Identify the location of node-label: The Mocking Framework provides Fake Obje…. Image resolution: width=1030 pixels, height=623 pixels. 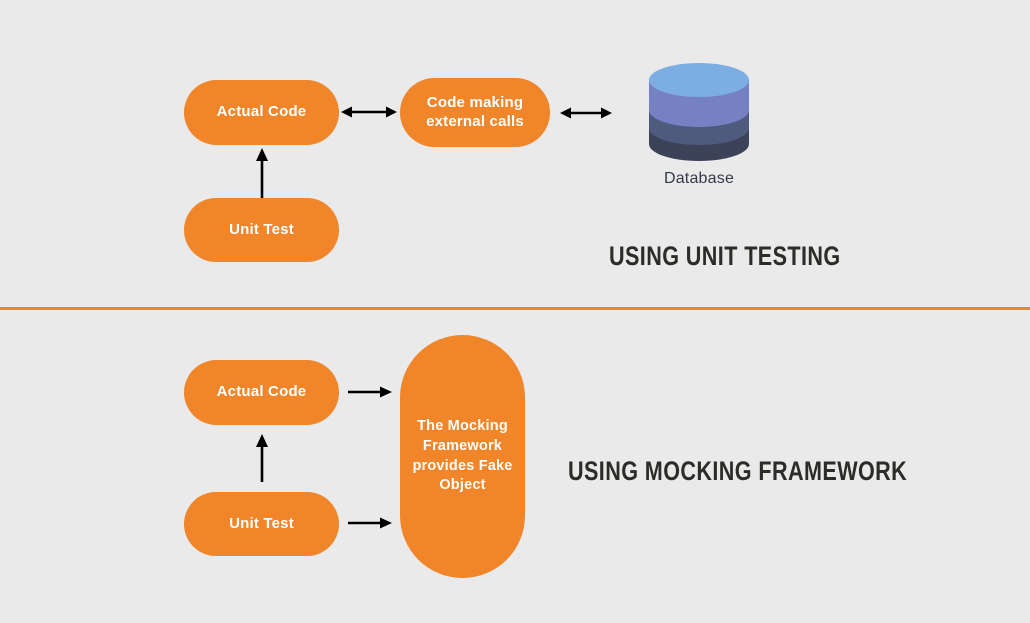
(462, 456).